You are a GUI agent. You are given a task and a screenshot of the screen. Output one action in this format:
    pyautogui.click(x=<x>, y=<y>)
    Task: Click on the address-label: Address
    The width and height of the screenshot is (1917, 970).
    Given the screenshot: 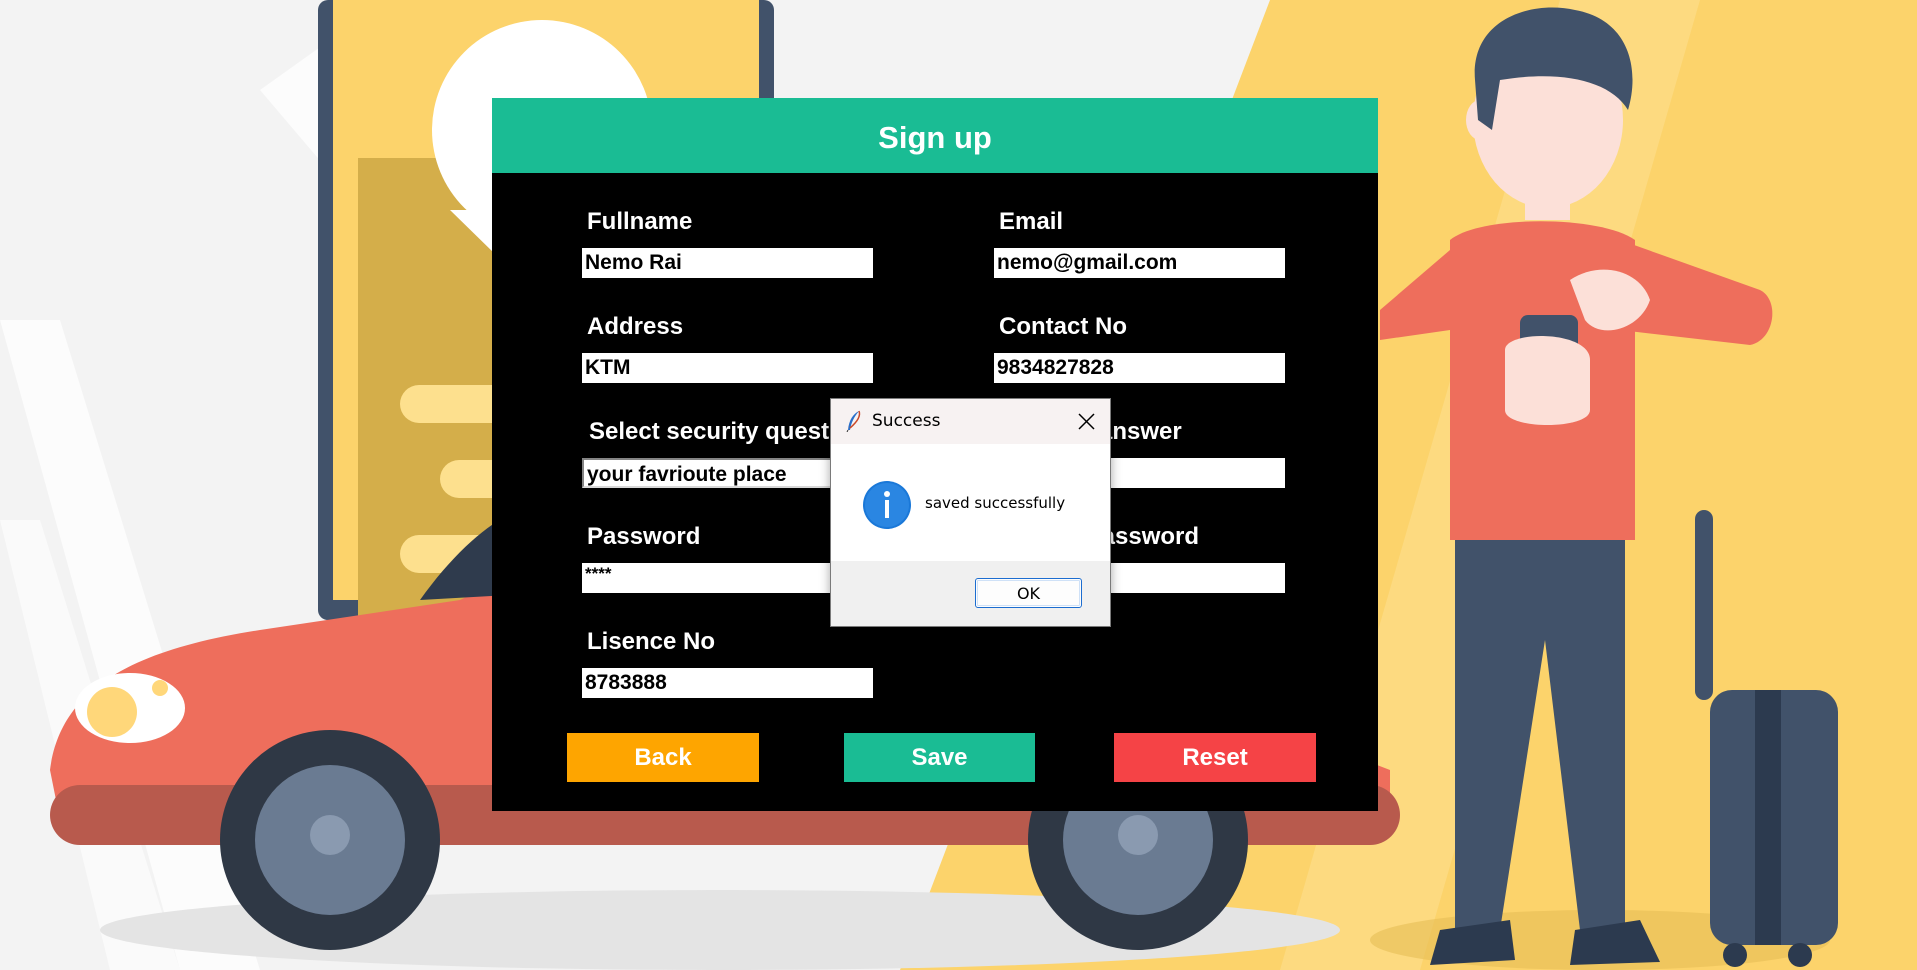 What is the action you would take?
    pyautogui.click(x=635, y=326)
    